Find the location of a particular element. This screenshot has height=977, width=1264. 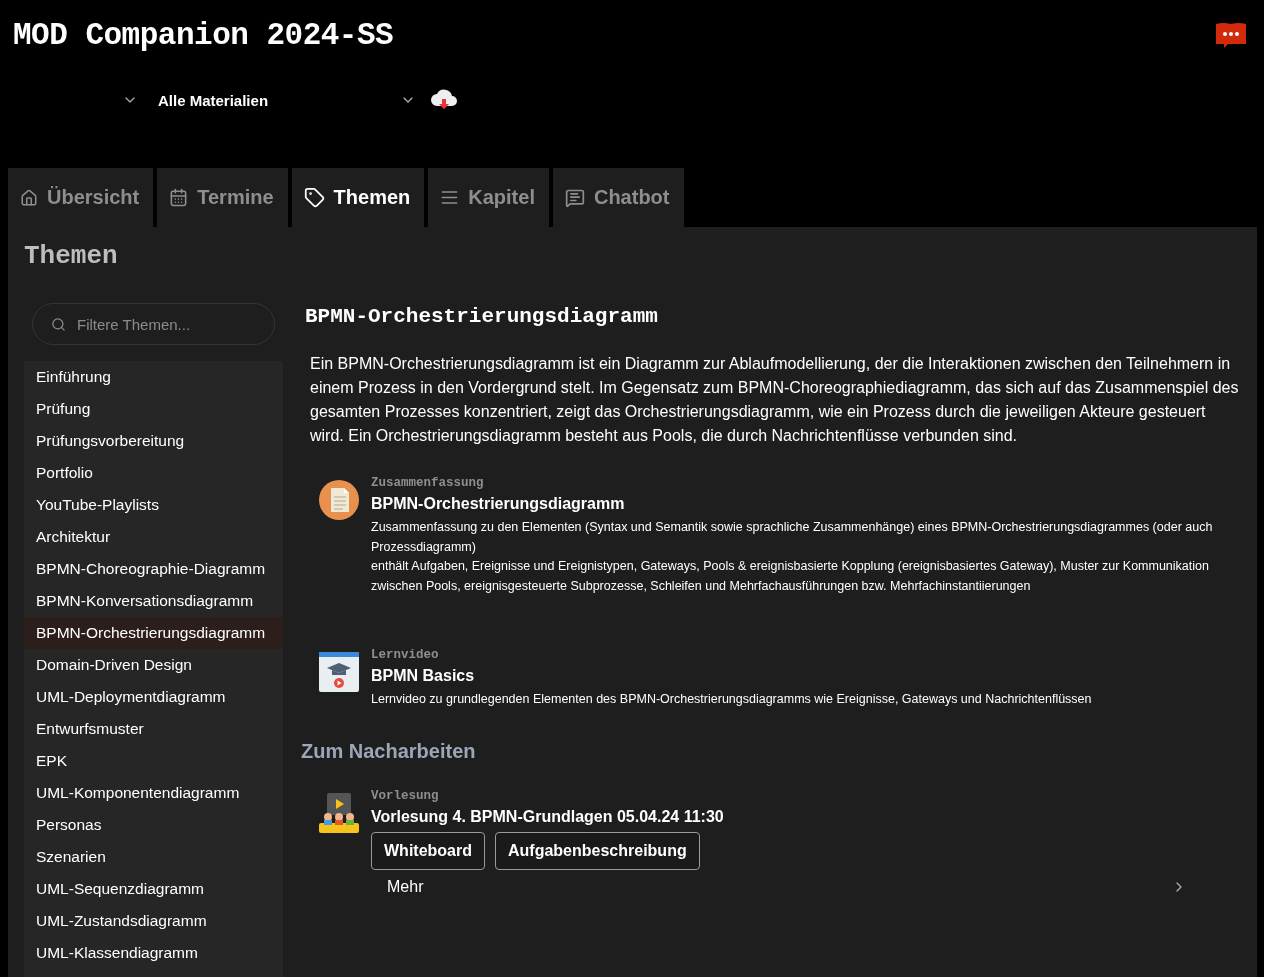

home-icon is located at coordinates (29, 197).